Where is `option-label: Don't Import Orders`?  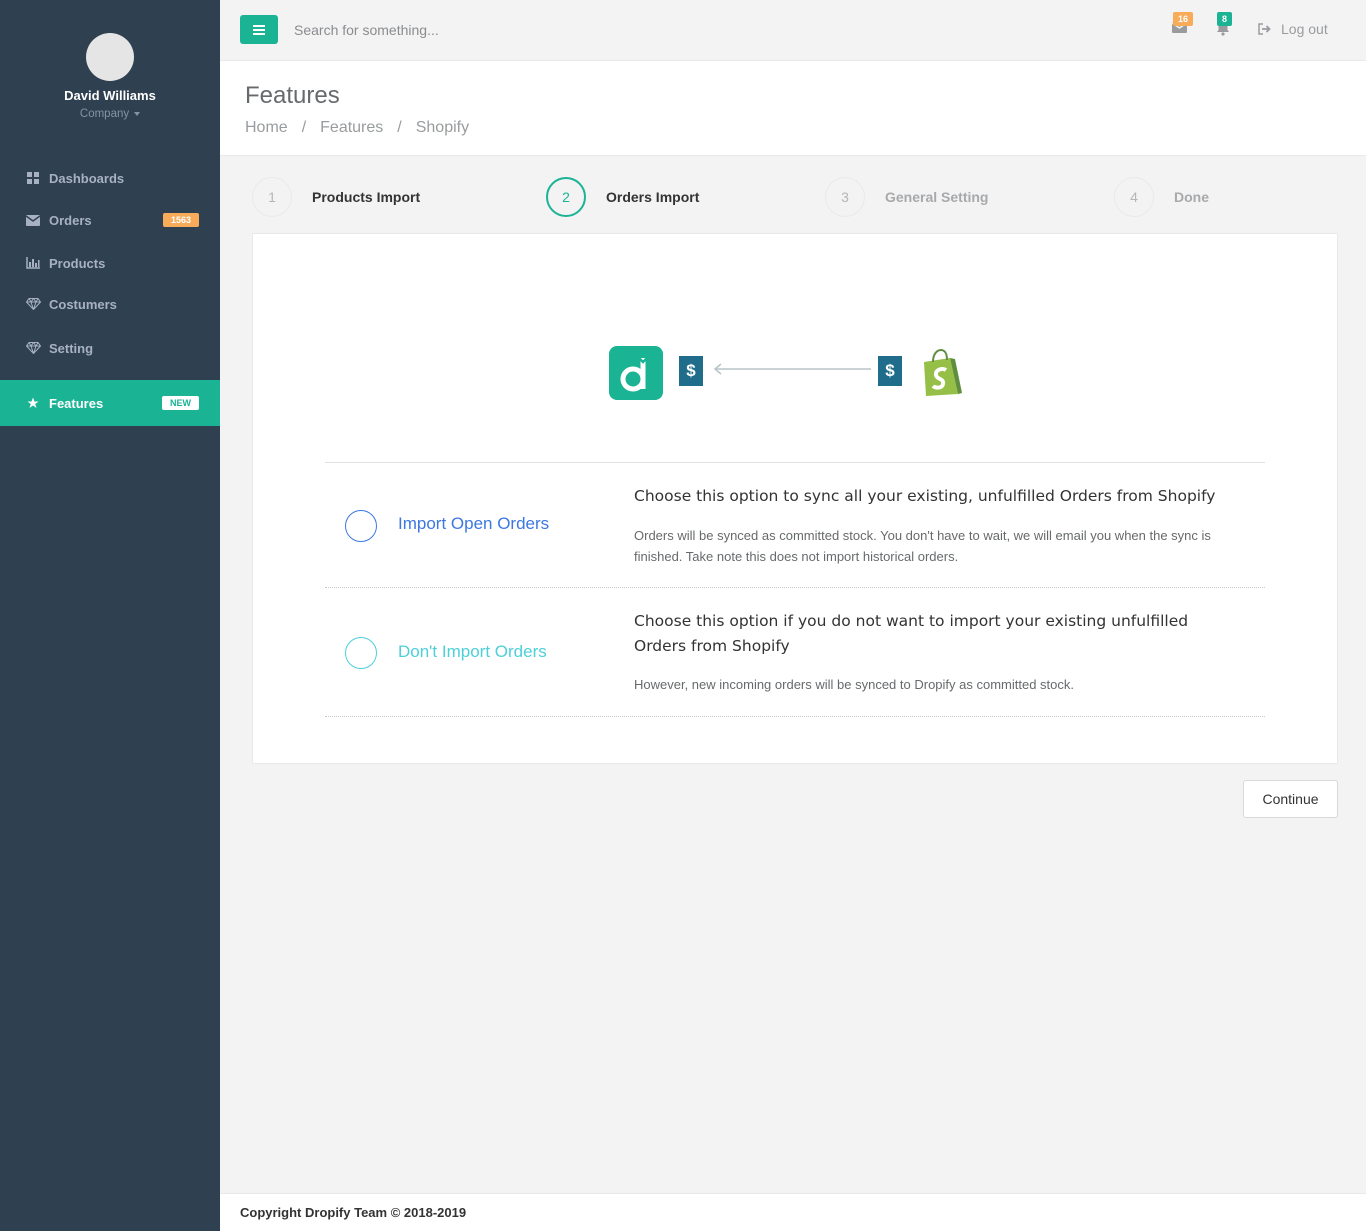 option-label: Don't Import Orders is located at coordinates (472, 651).